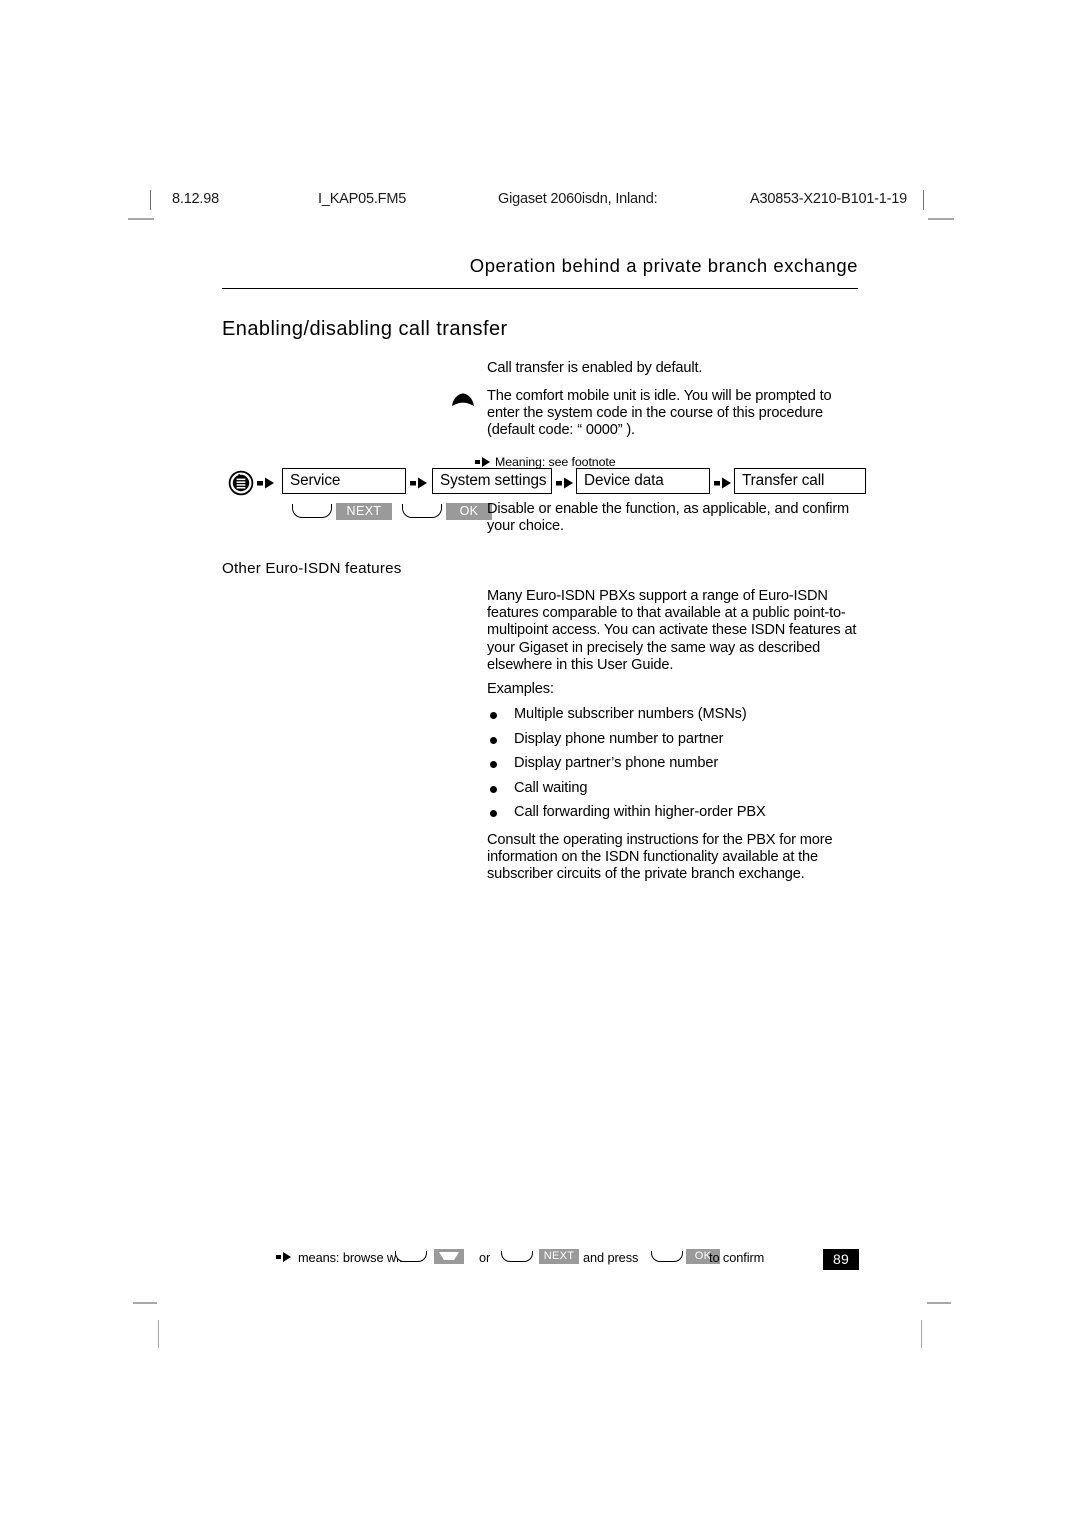 The width and height of the screenshot is (1080, 1528). What do you see at coordinates (312, 511) in the screenshot?
I see `soft-key-button-next` at bounding box center [312, 511].